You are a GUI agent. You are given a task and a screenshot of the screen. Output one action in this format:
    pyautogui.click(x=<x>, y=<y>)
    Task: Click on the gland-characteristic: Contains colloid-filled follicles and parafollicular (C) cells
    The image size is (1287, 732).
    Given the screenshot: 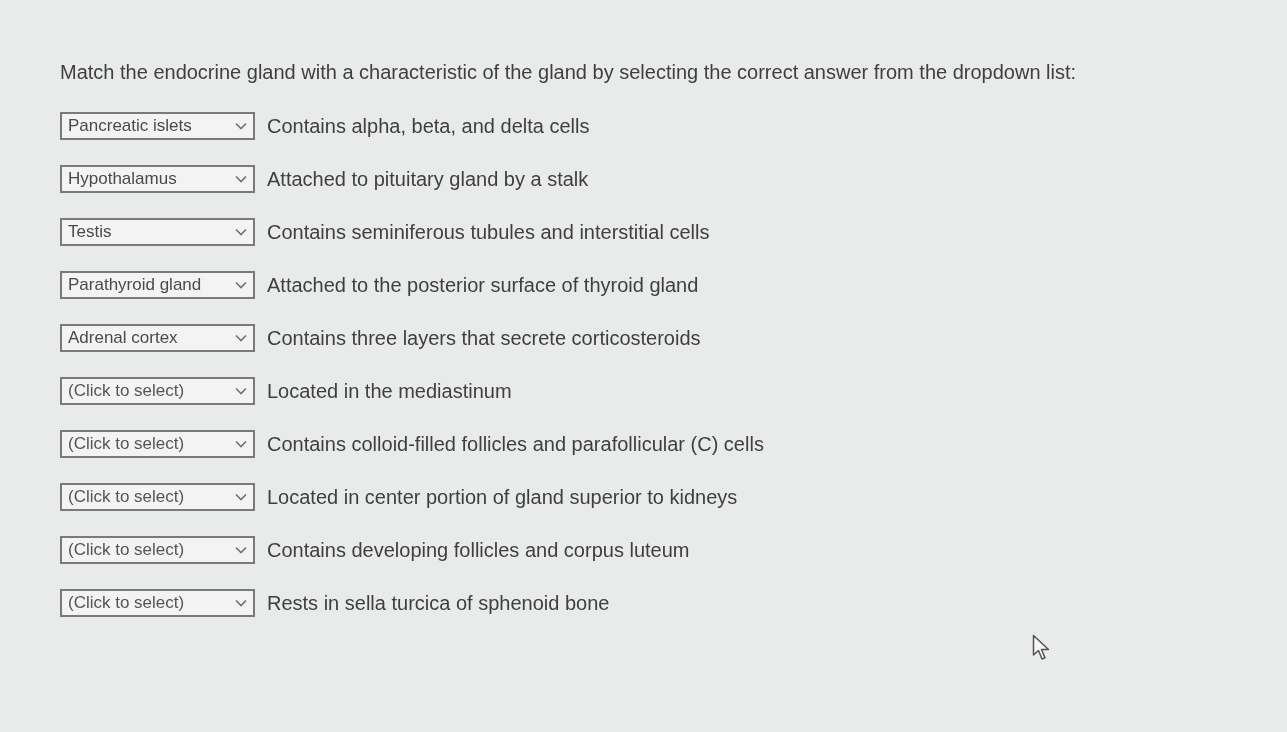 What is the action you would take?
    pyautogui.click(x=515, y=444)
    